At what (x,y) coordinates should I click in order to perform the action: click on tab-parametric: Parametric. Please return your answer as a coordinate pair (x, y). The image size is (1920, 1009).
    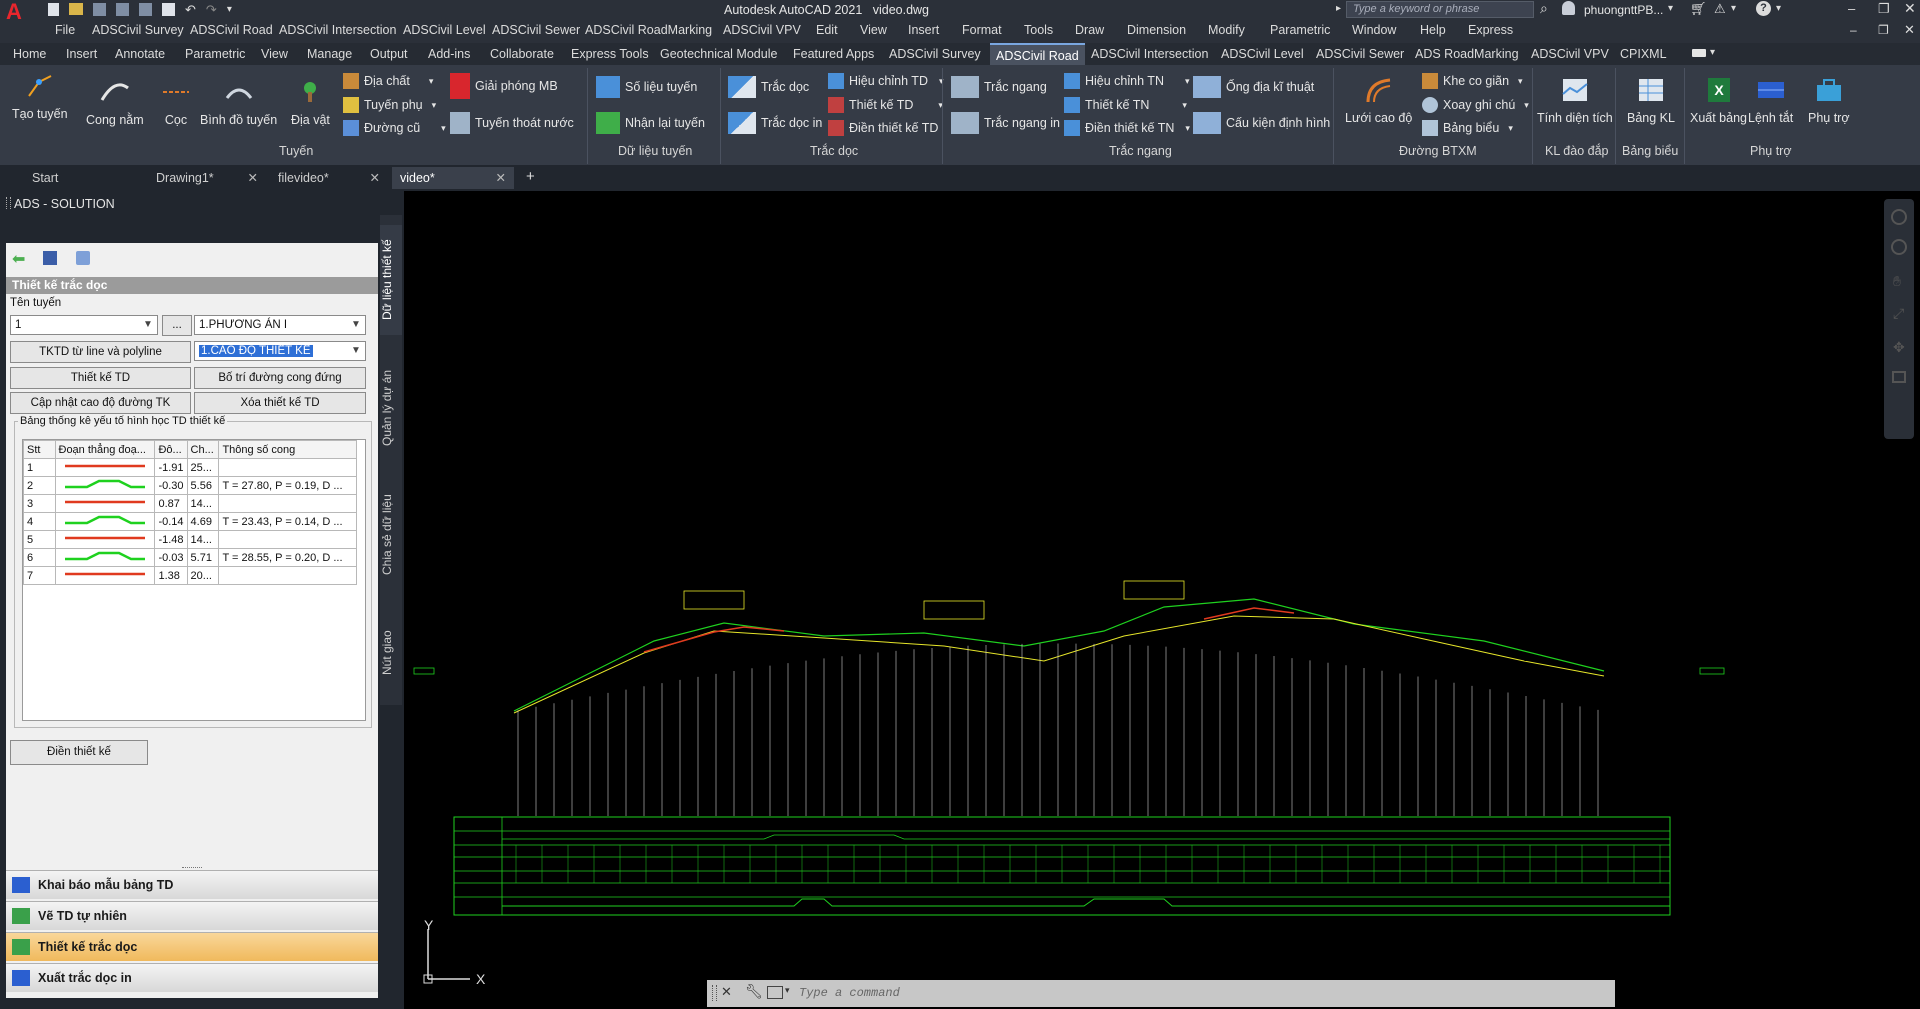
    Looking at the image, I should click on (215, 54).